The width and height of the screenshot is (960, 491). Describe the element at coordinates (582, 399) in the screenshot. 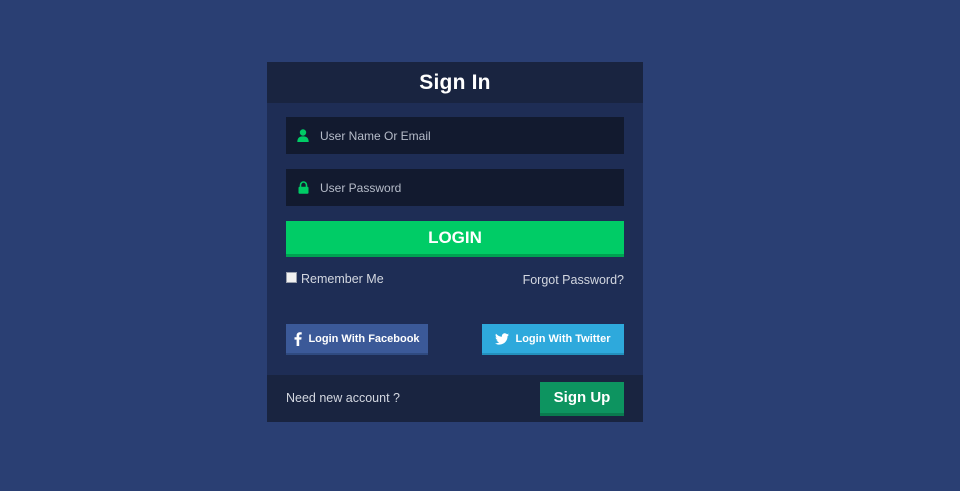

I see `signup-button: Sign Up` at that location.